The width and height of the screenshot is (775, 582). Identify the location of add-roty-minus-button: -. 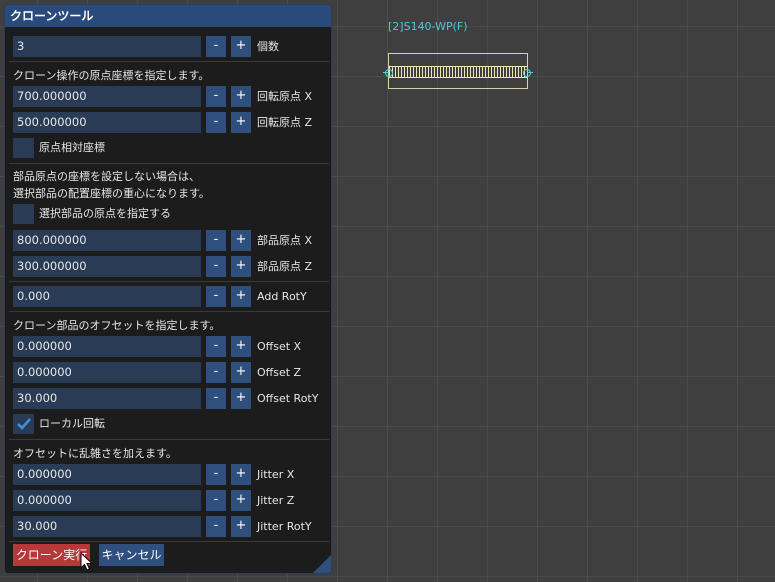
(216, 296).